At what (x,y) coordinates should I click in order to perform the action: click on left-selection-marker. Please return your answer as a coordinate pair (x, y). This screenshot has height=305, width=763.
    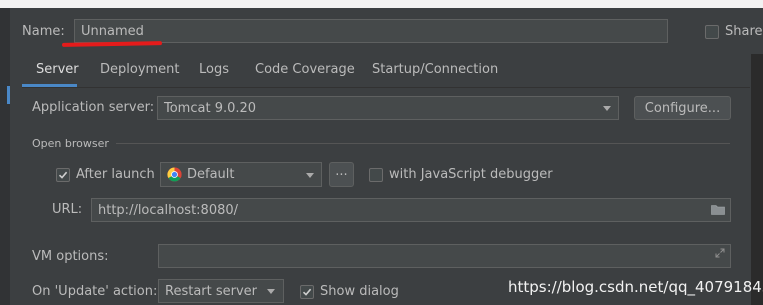
    Looking at the image, I should click on (8, 95).